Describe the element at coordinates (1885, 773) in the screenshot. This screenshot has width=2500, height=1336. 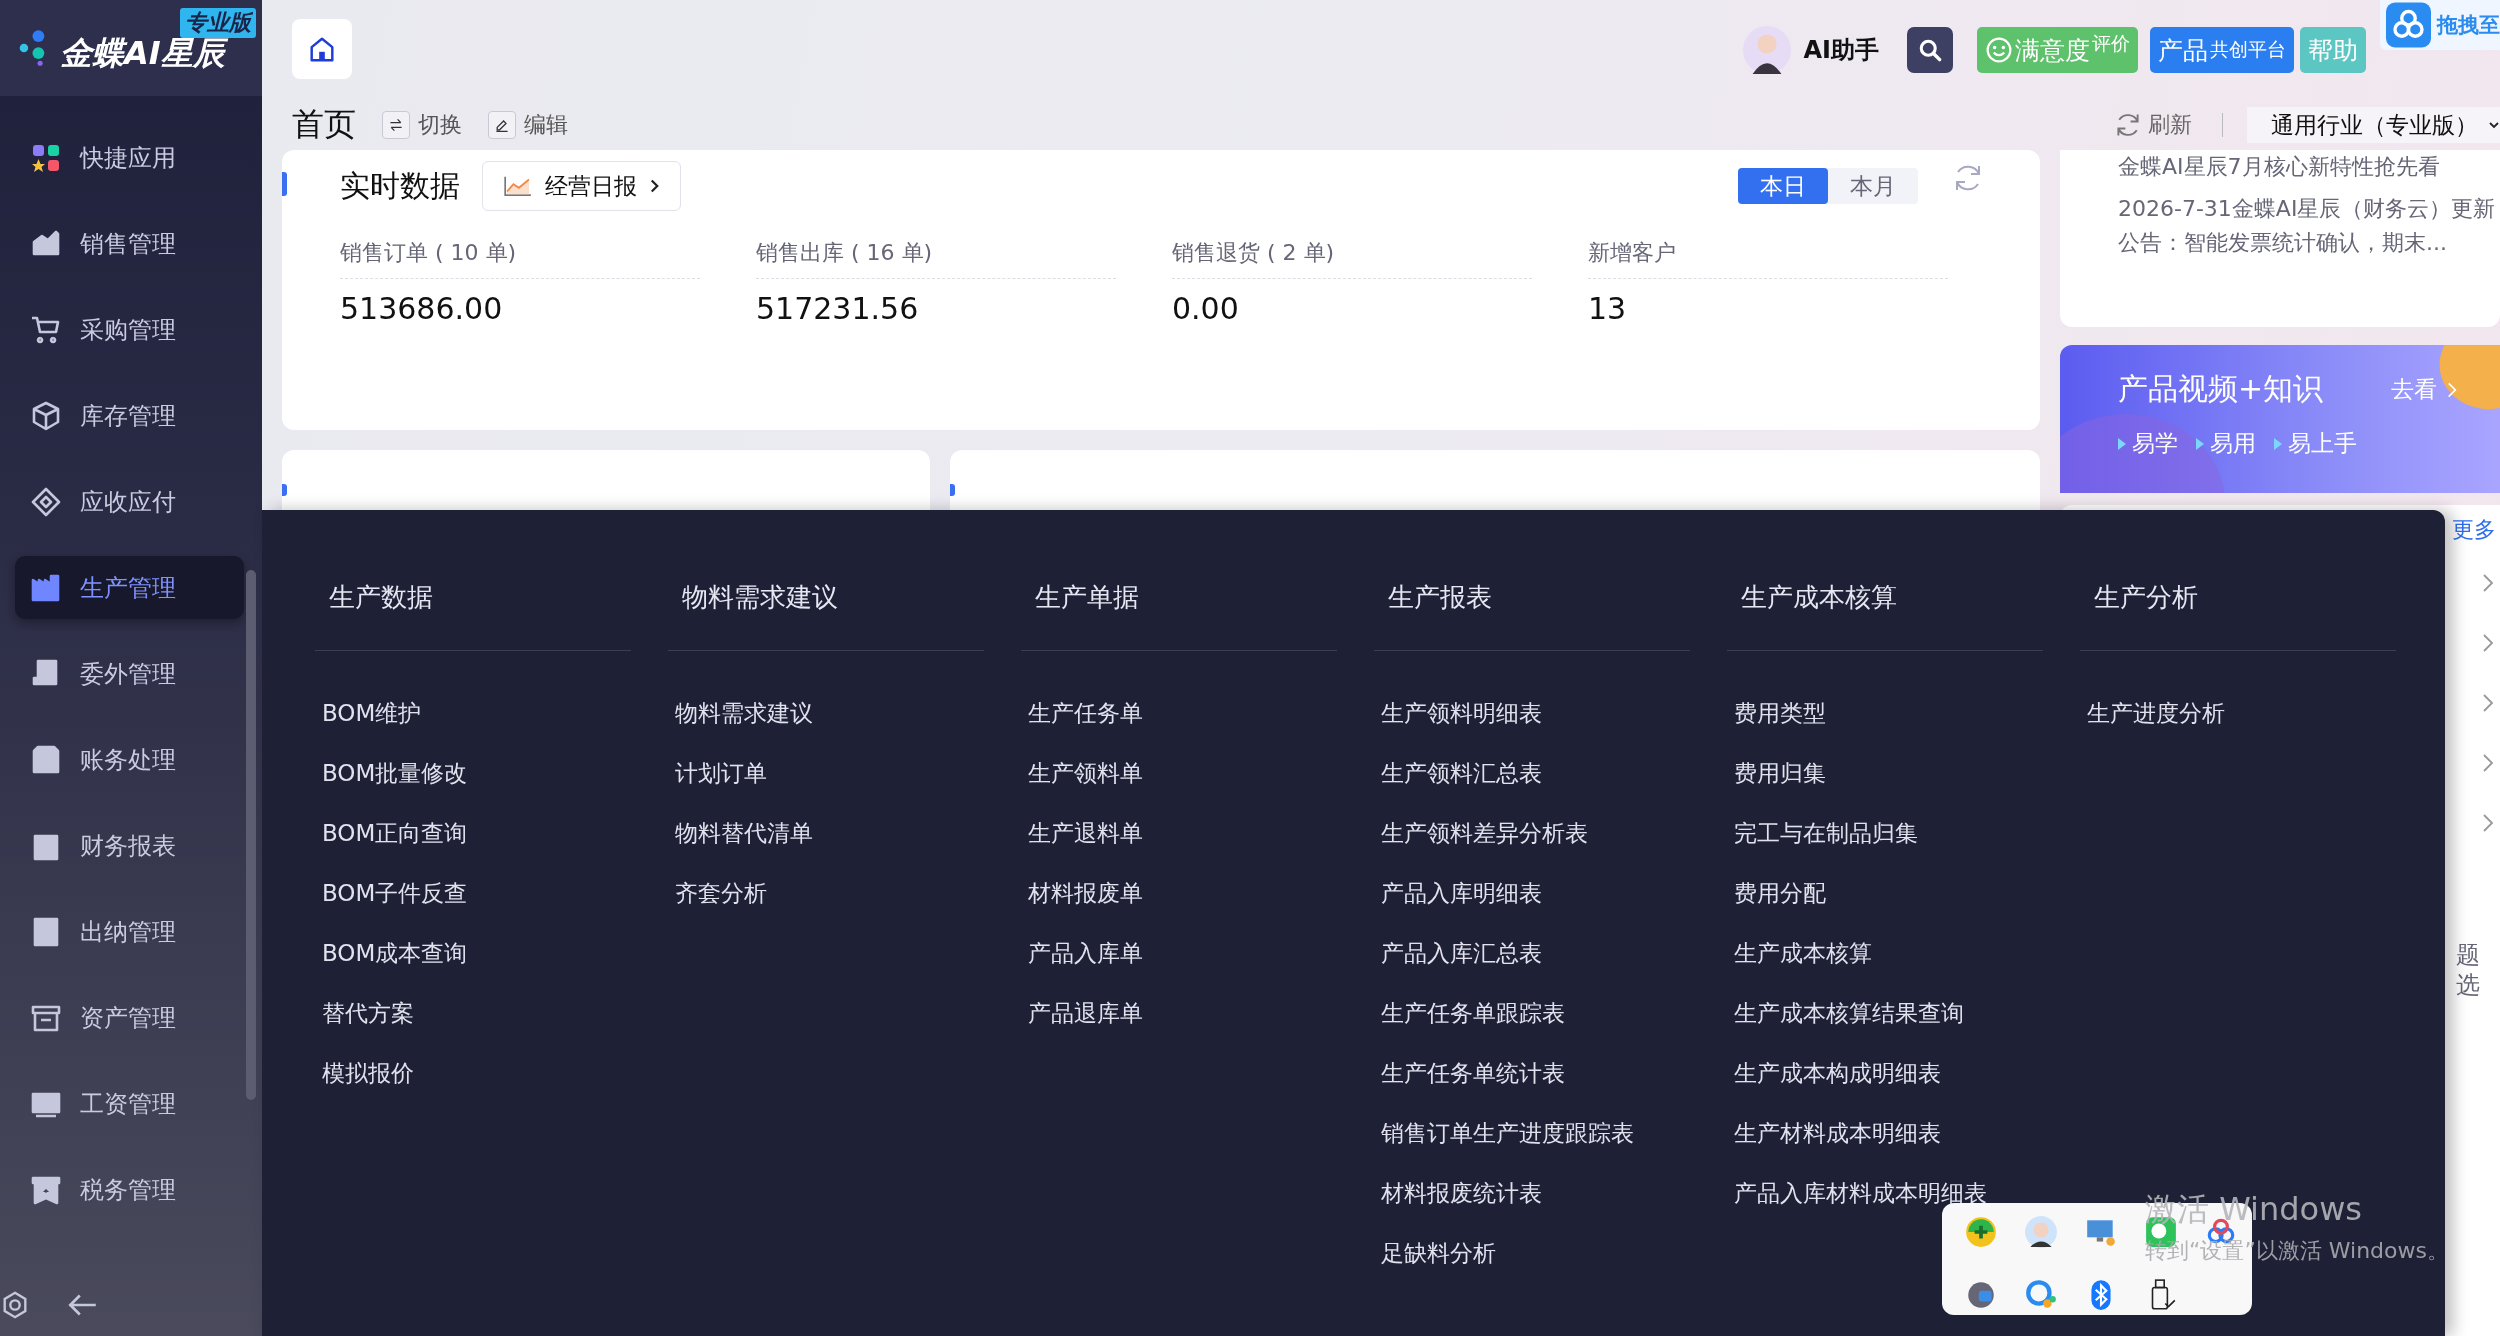
I see `menu-item: 费用归集` at that location.